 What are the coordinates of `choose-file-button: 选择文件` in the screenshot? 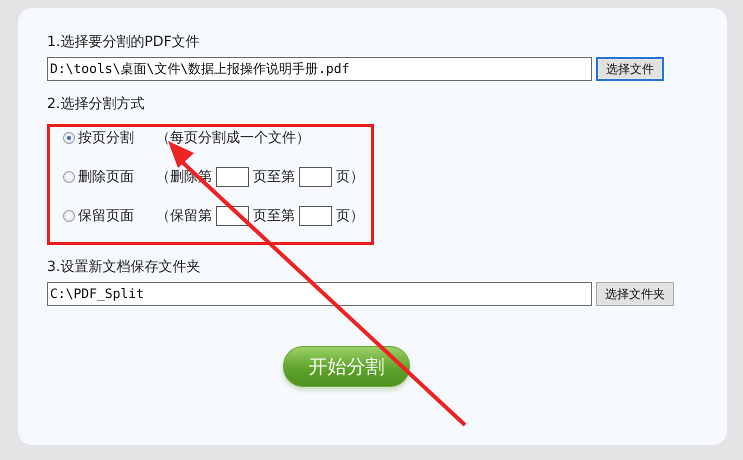 It's located at (630, 69).